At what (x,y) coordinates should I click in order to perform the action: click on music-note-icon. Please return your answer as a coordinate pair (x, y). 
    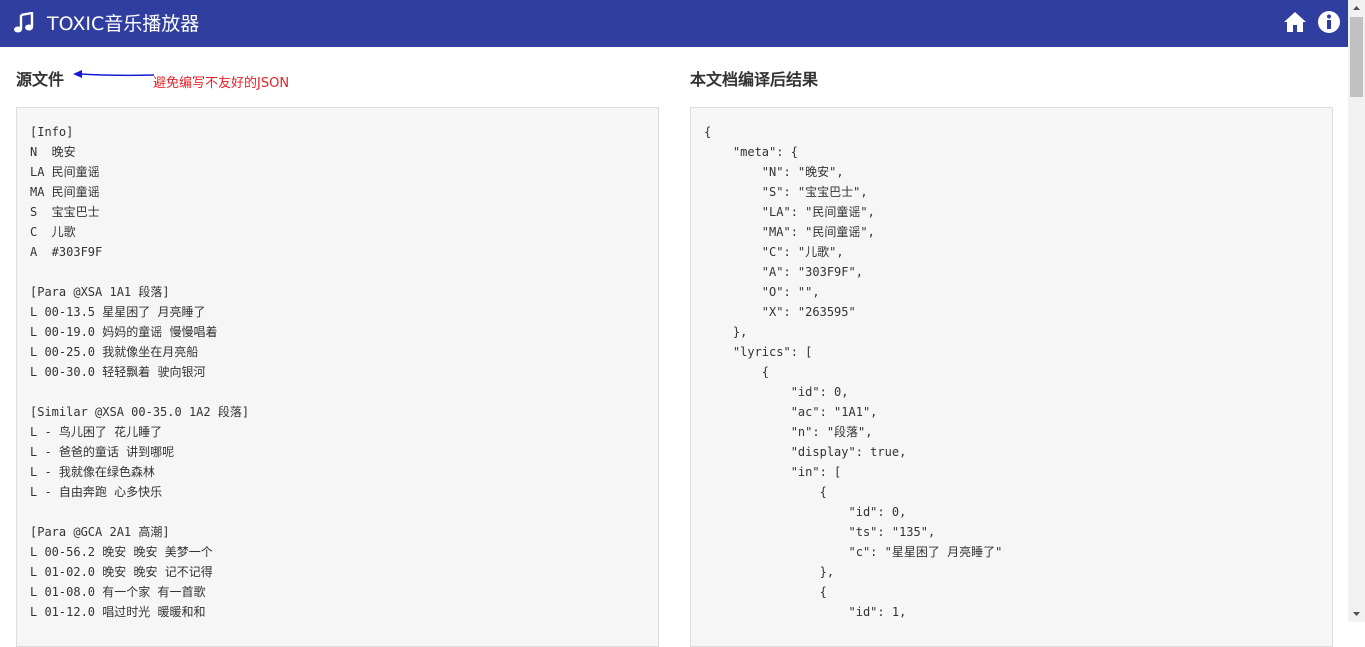
    Looking at the image, I should click on (24, 22).